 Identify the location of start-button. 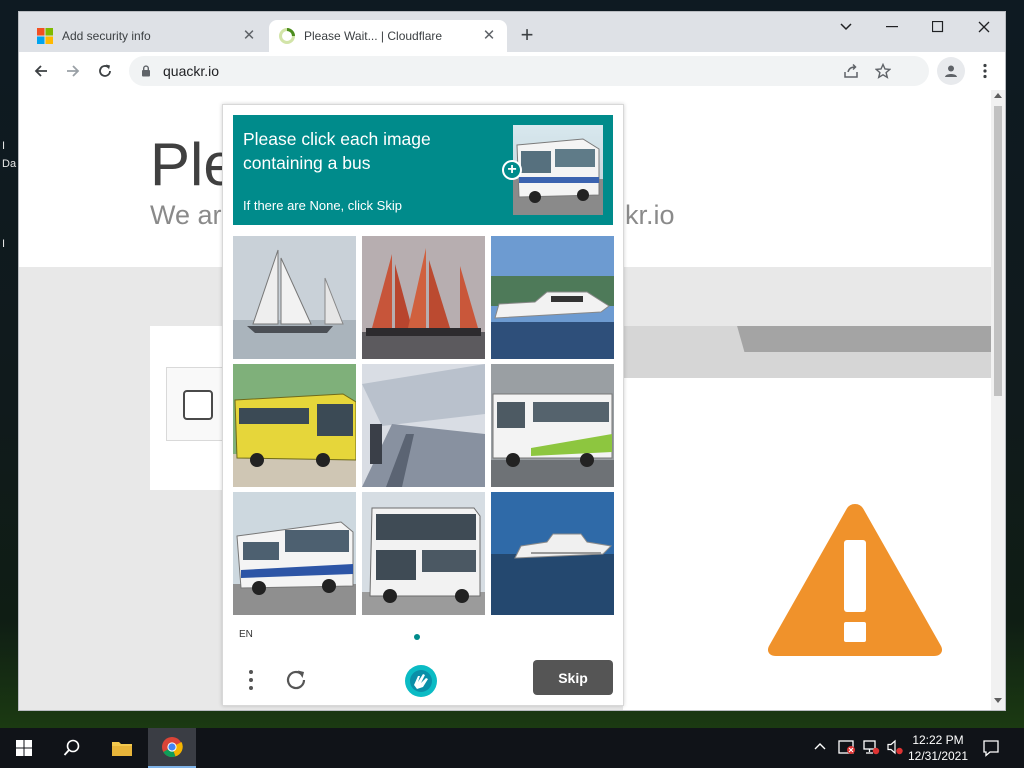
(24, 748).